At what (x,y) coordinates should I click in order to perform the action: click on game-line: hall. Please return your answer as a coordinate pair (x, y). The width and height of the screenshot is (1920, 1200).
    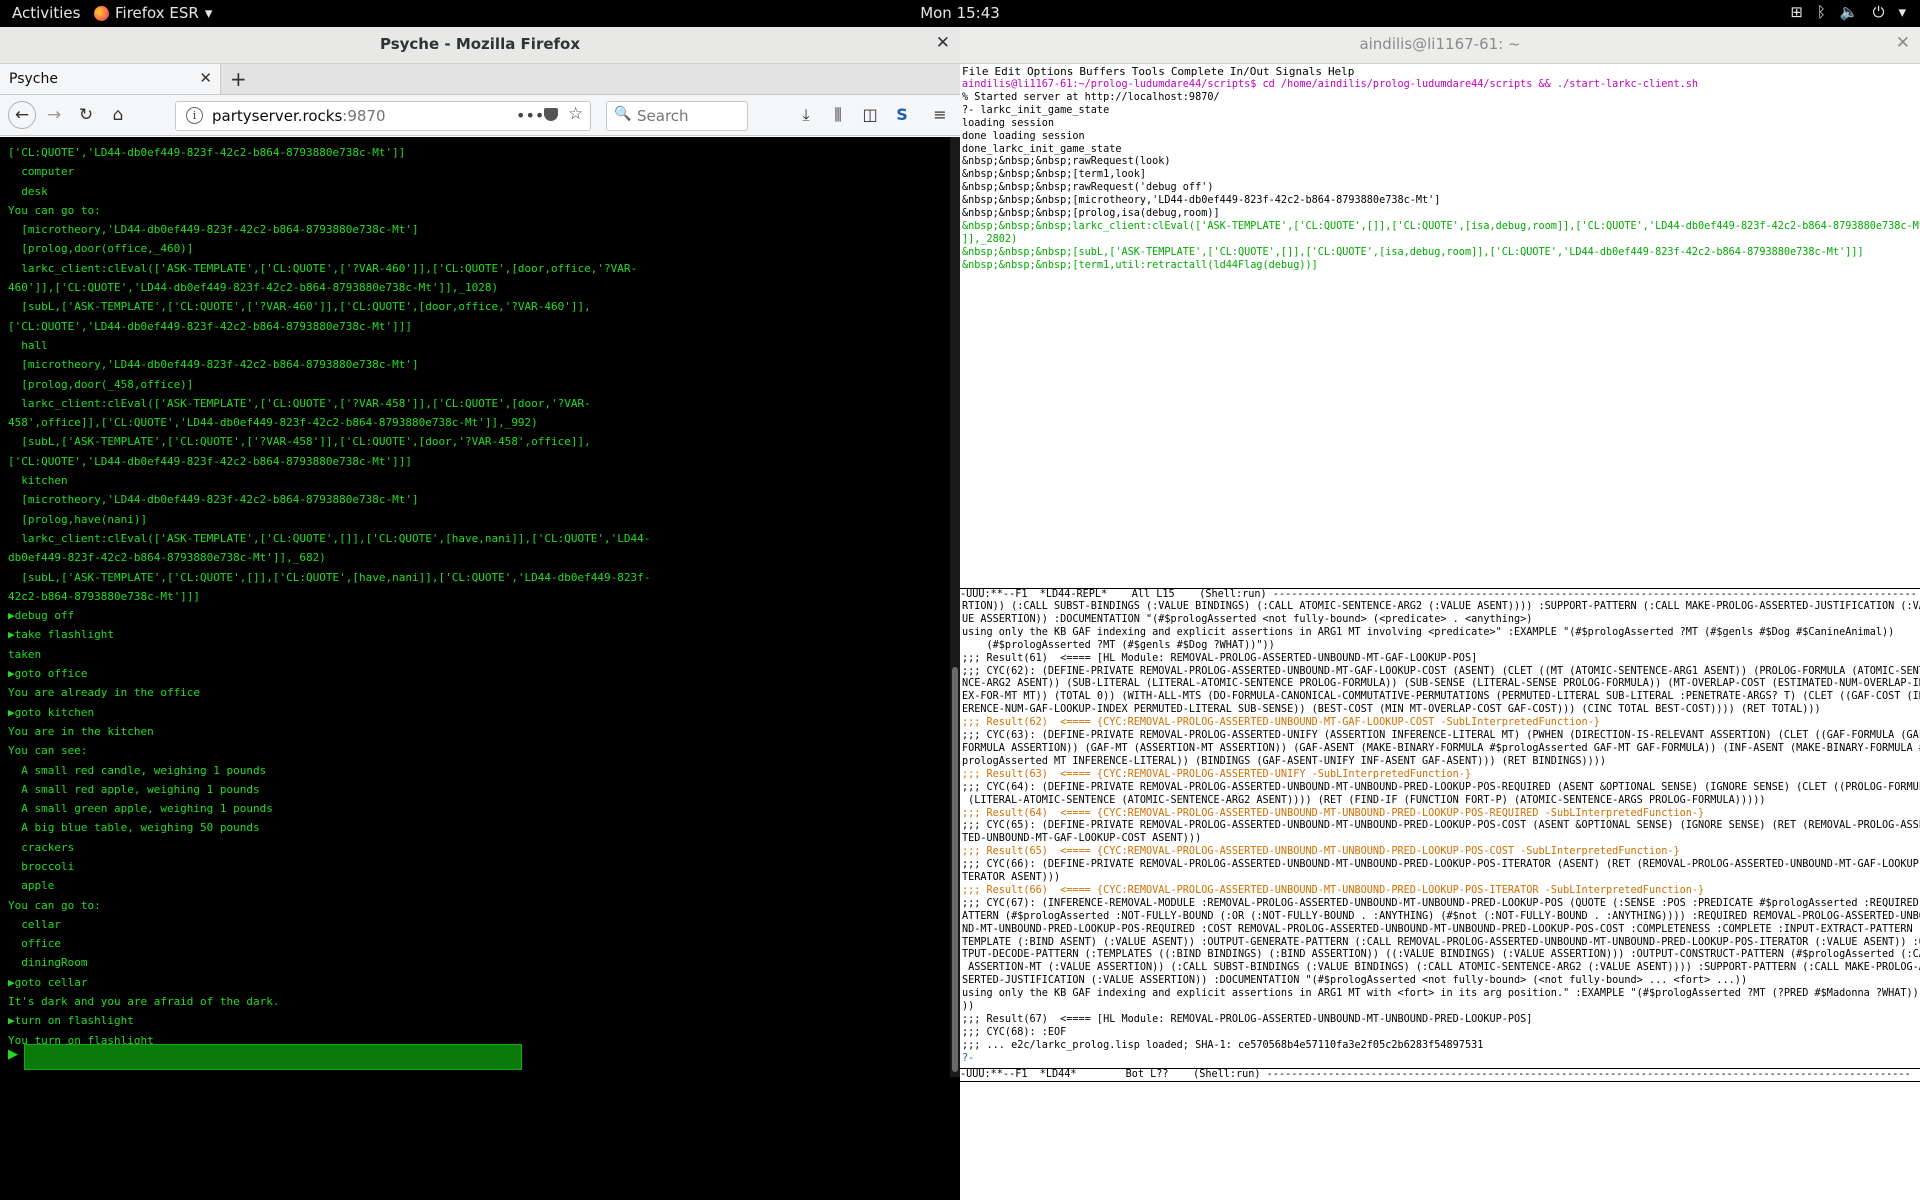
    Looking at the image, I should click on (28, 345).